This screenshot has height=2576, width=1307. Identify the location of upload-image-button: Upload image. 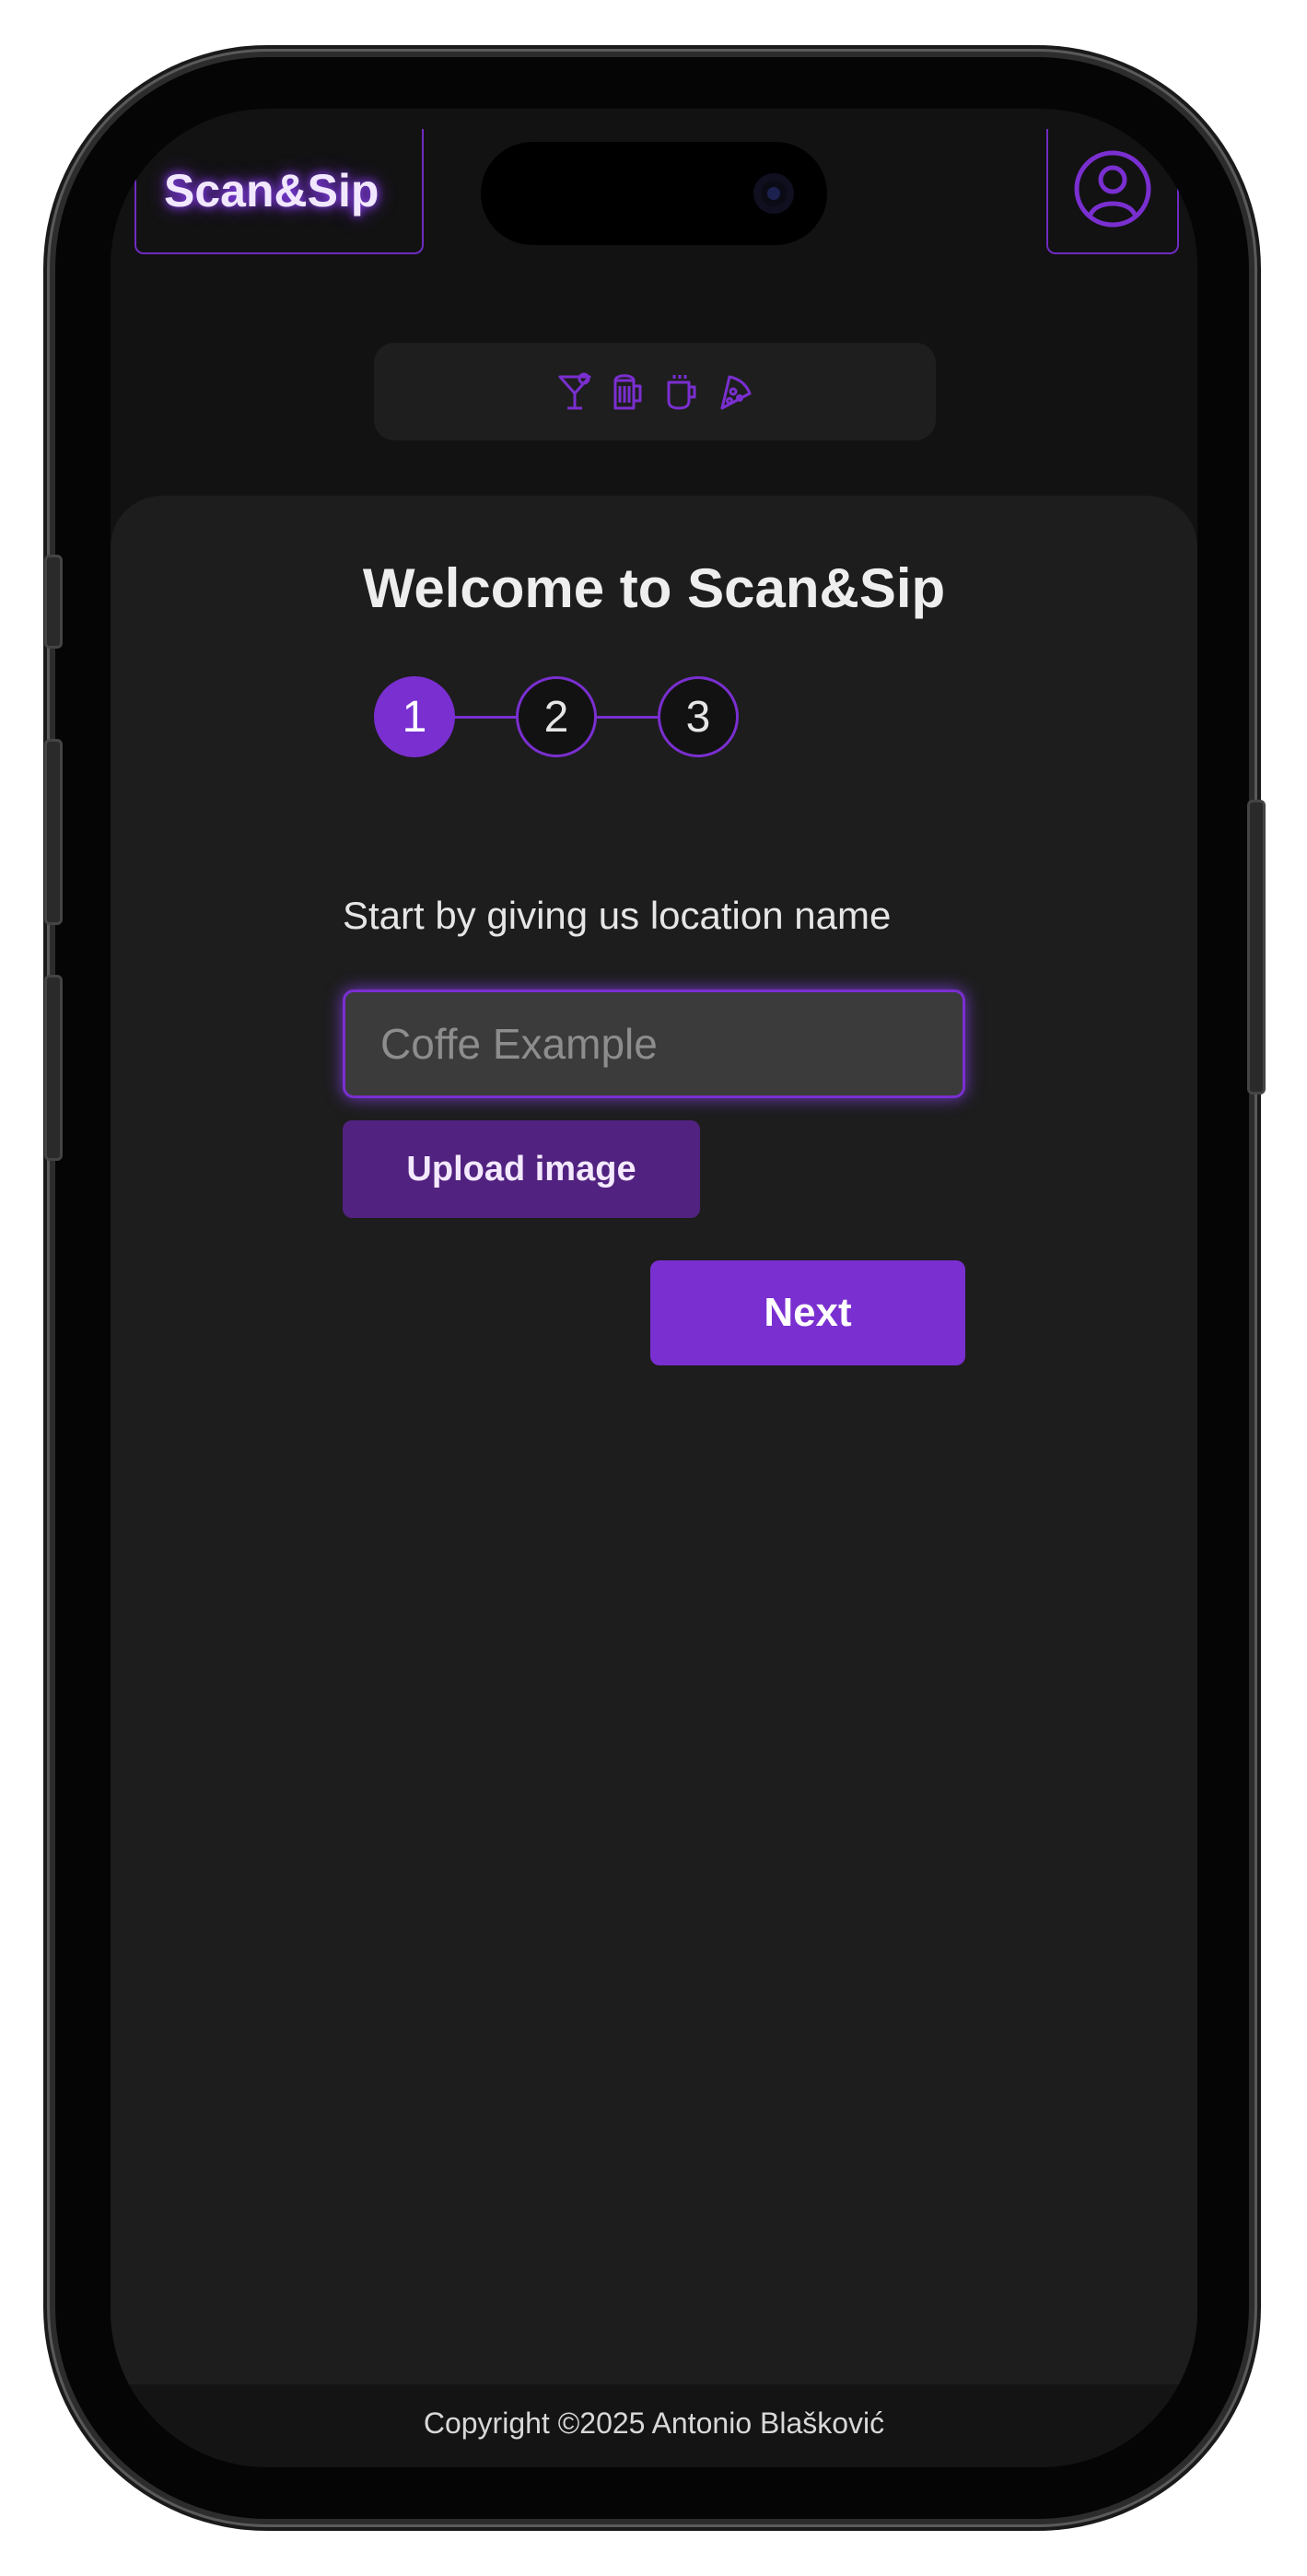
(521, 1169).